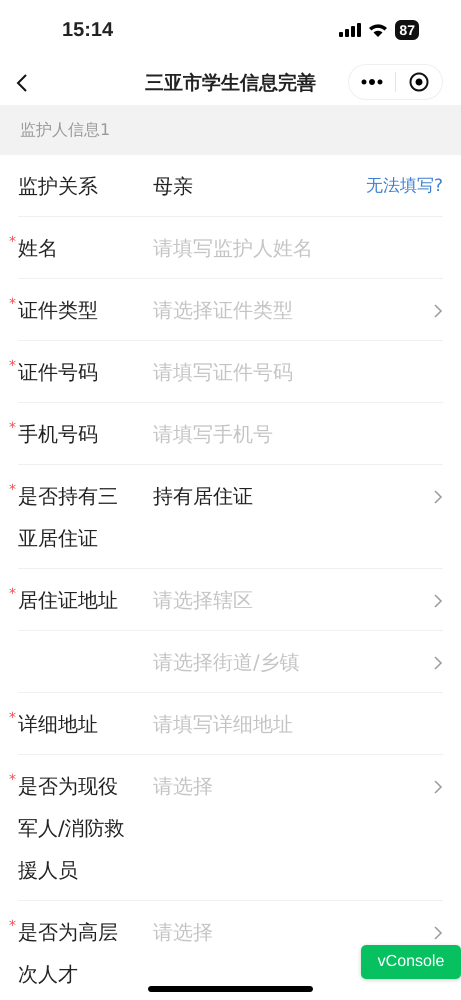 The height and width of the screenshot is (1000, 461). Describe the element at coordinates (88, 30) in the screenshot. I see `status-time: 15:14` at that location.